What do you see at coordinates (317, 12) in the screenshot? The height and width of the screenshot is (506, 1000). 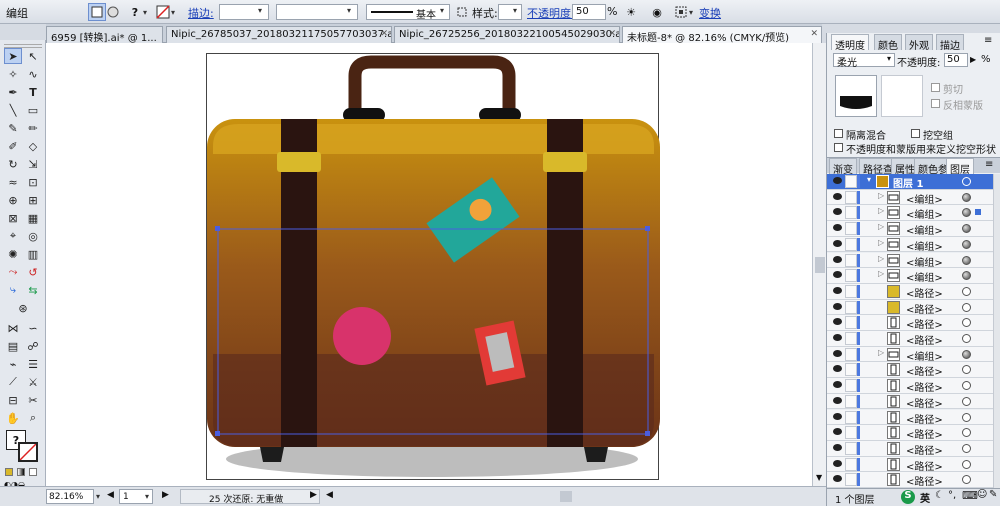 I see `variable-width-dropdown: ▾` at bounding box center [317, 12].